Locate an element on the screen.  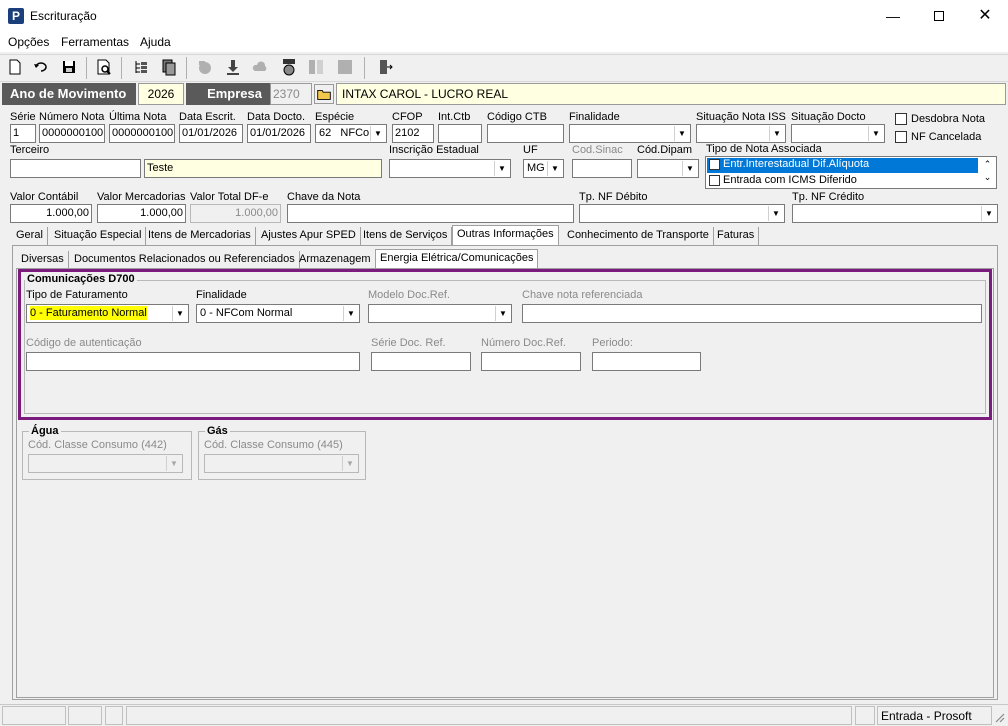
chevron-up-icon: ⌃ is located at coordinates (987, 164).